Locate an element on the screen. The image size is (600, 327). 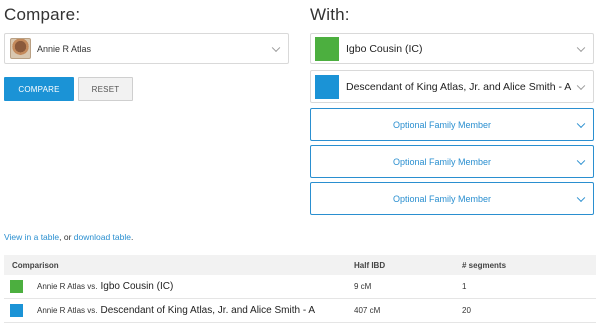
compare-person-select: Annie R Atlas is located at coordinates (146, 48).